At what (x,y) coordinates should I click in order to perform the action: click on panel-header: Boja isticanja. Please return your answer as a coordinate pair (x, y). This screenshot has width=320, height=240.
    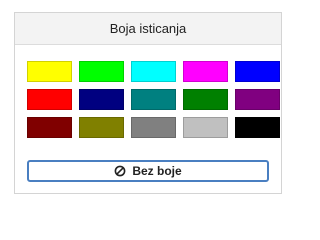
    Looking at the image, I should click on (148, 29).